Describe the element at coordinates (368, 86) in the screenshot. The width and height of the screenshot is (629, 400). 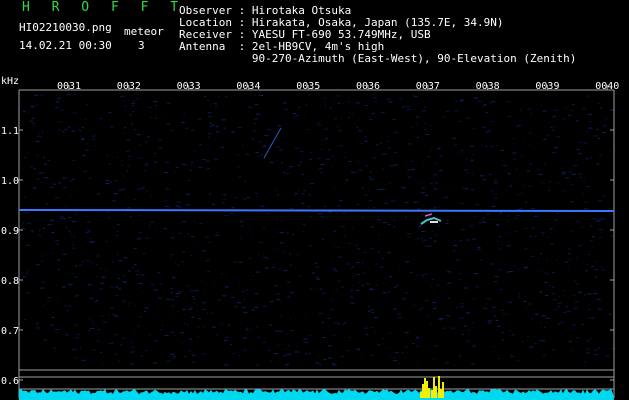
I see `time-tick-label: 0036` at that location.